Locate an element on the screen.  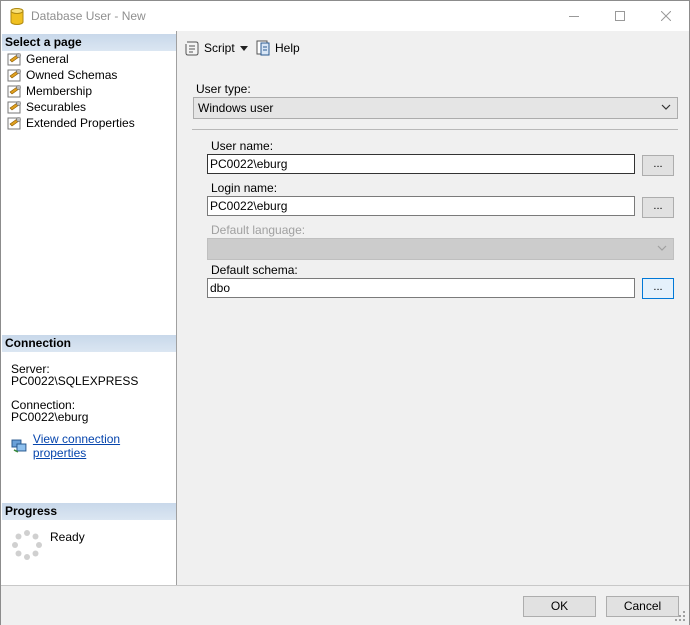
toolbar: Script Help is located at coordinates (433, 48).